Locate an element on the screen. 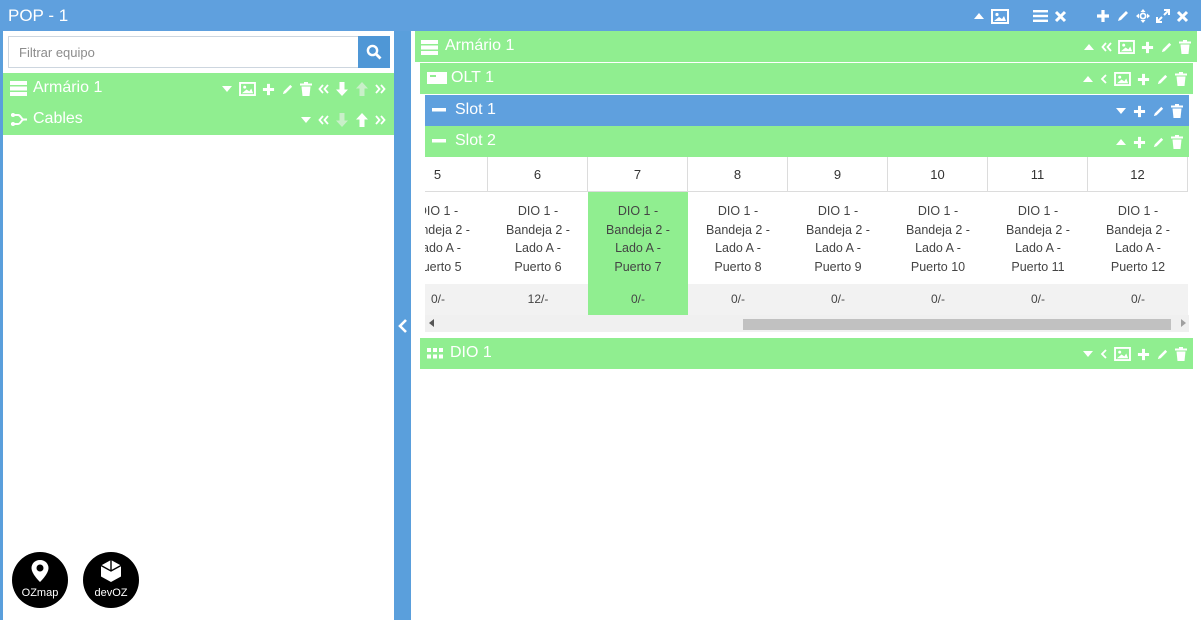  move-icon is located at coordinates (1143, 16).